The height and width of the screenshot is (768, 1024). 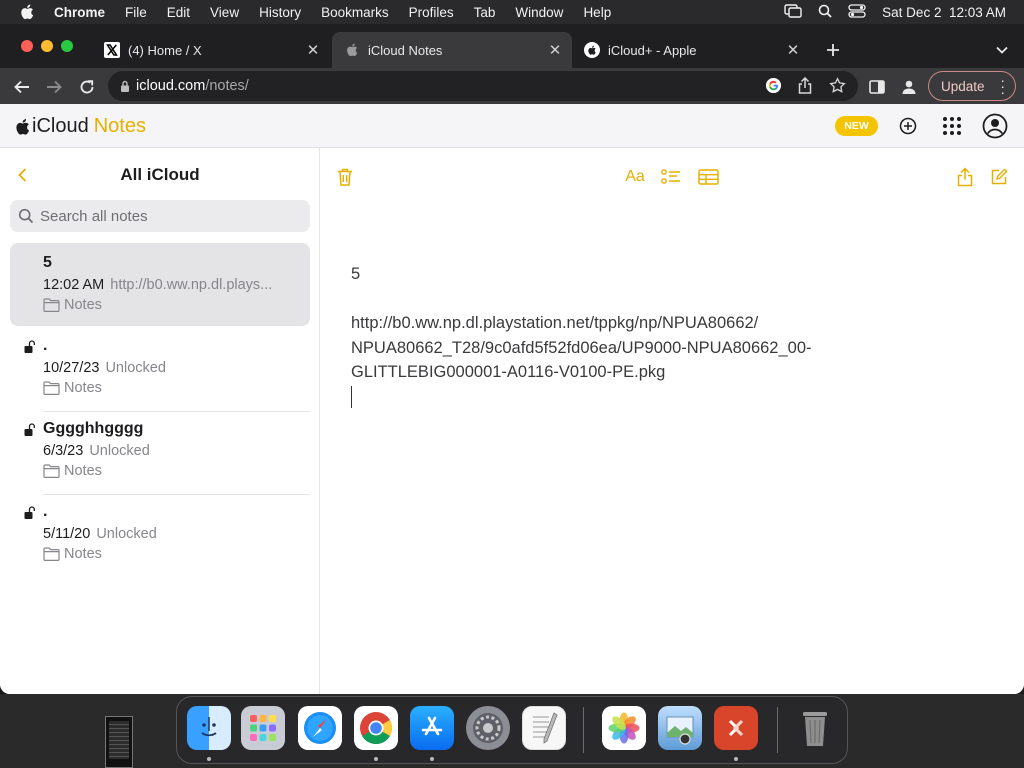 What do you see at coordinates (67, 46) in the screenshot?
I see `zoom-window-button` at bounding box center [67, 46].